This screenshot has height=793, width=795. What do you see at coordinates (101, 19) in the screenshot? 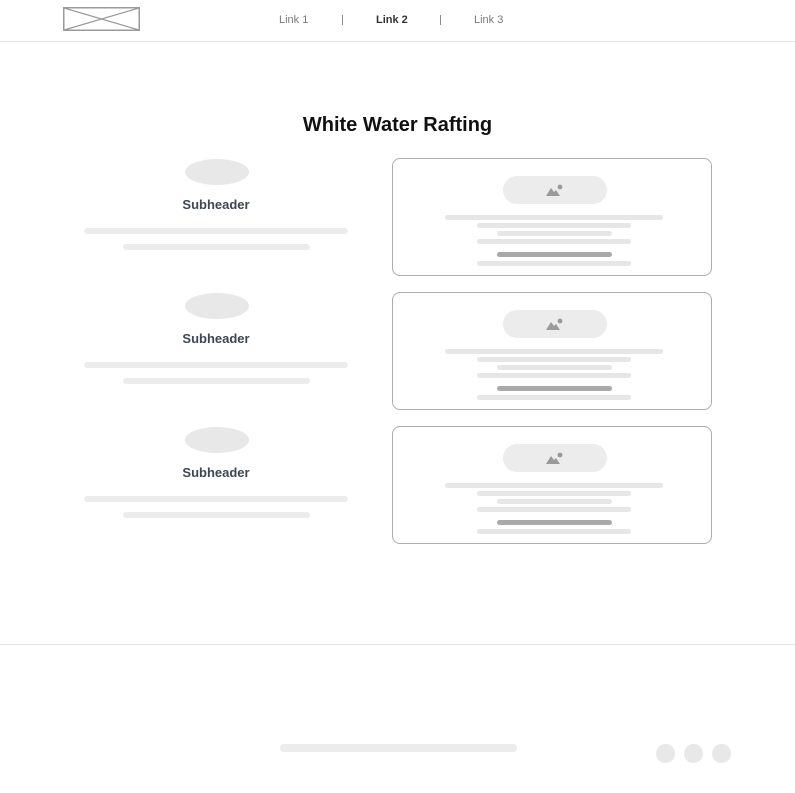
I see `logo-placeholder-icon` at bounding box center [101, 19].